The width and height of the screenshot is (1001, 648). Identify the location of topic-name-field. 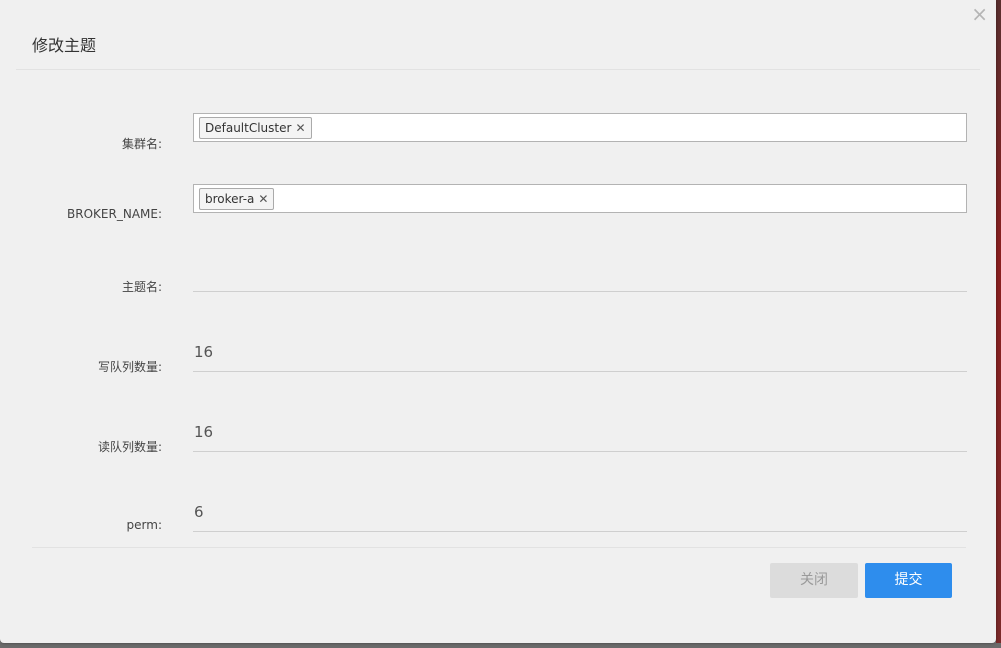
(580, 273).